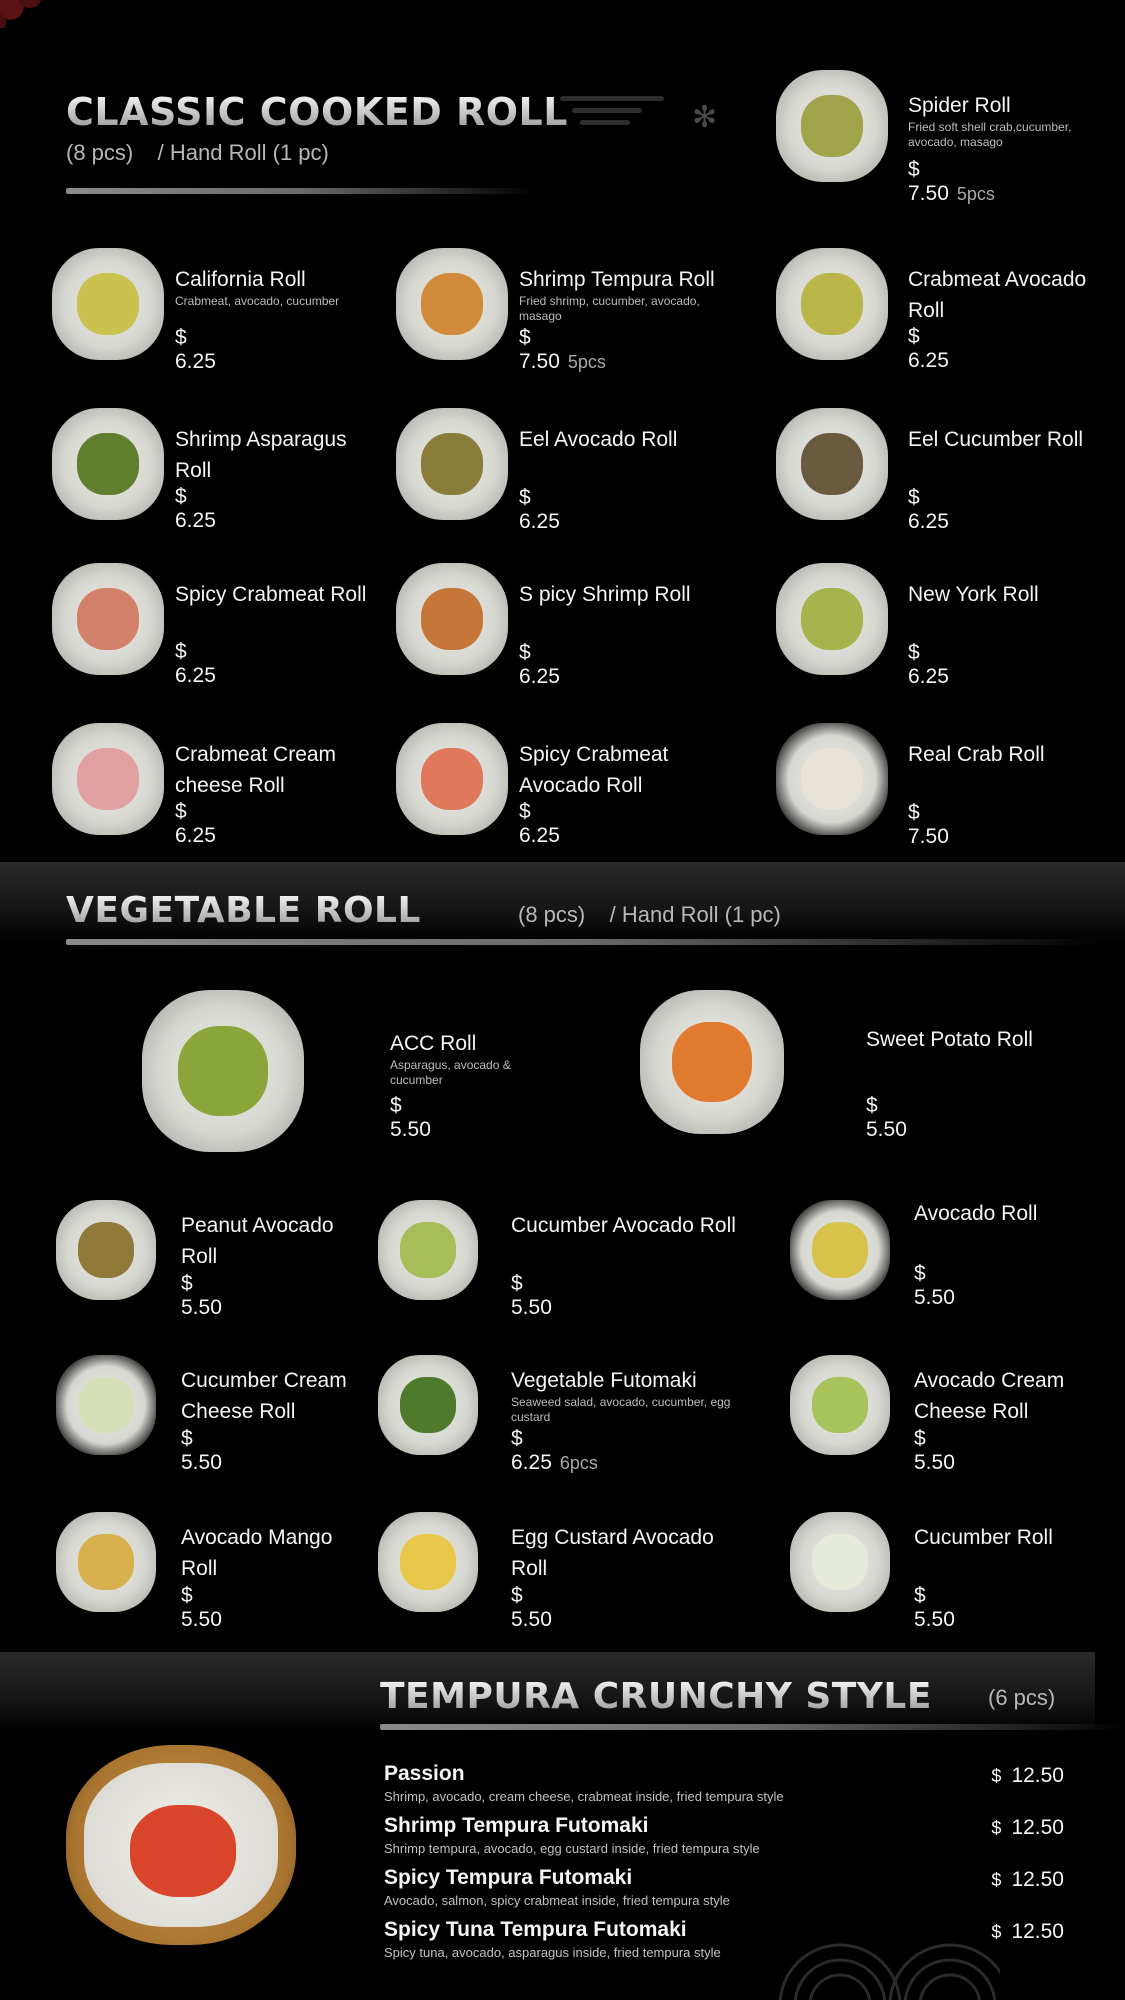 The image size is (1125, 2000). What do you see at coordinates (975, 194) in the screenshot?
I see `piece-count: 5pcs` at bounding box center [975, 194].